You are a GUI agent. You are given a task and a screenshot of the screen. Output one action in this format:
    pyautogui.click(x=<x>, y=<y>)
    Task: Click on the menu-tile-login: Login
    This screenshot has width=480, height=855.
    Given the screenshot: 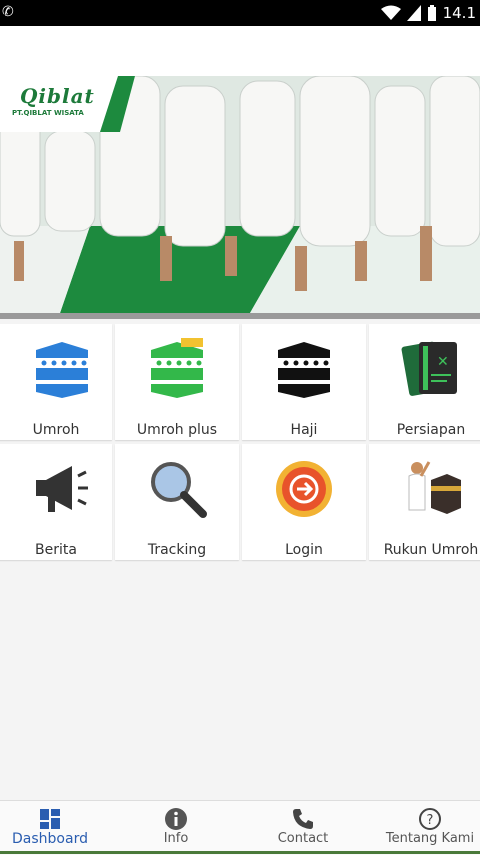 What is the action you would take?
    pyautogui.click(x=304, y=502)
    